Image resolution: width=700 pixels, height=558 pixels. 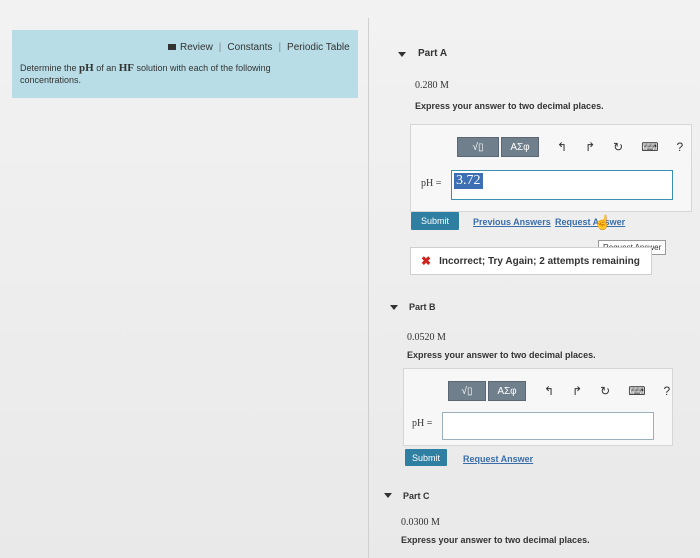 I want to click on review-link: Review, so click(x=196, y=47).